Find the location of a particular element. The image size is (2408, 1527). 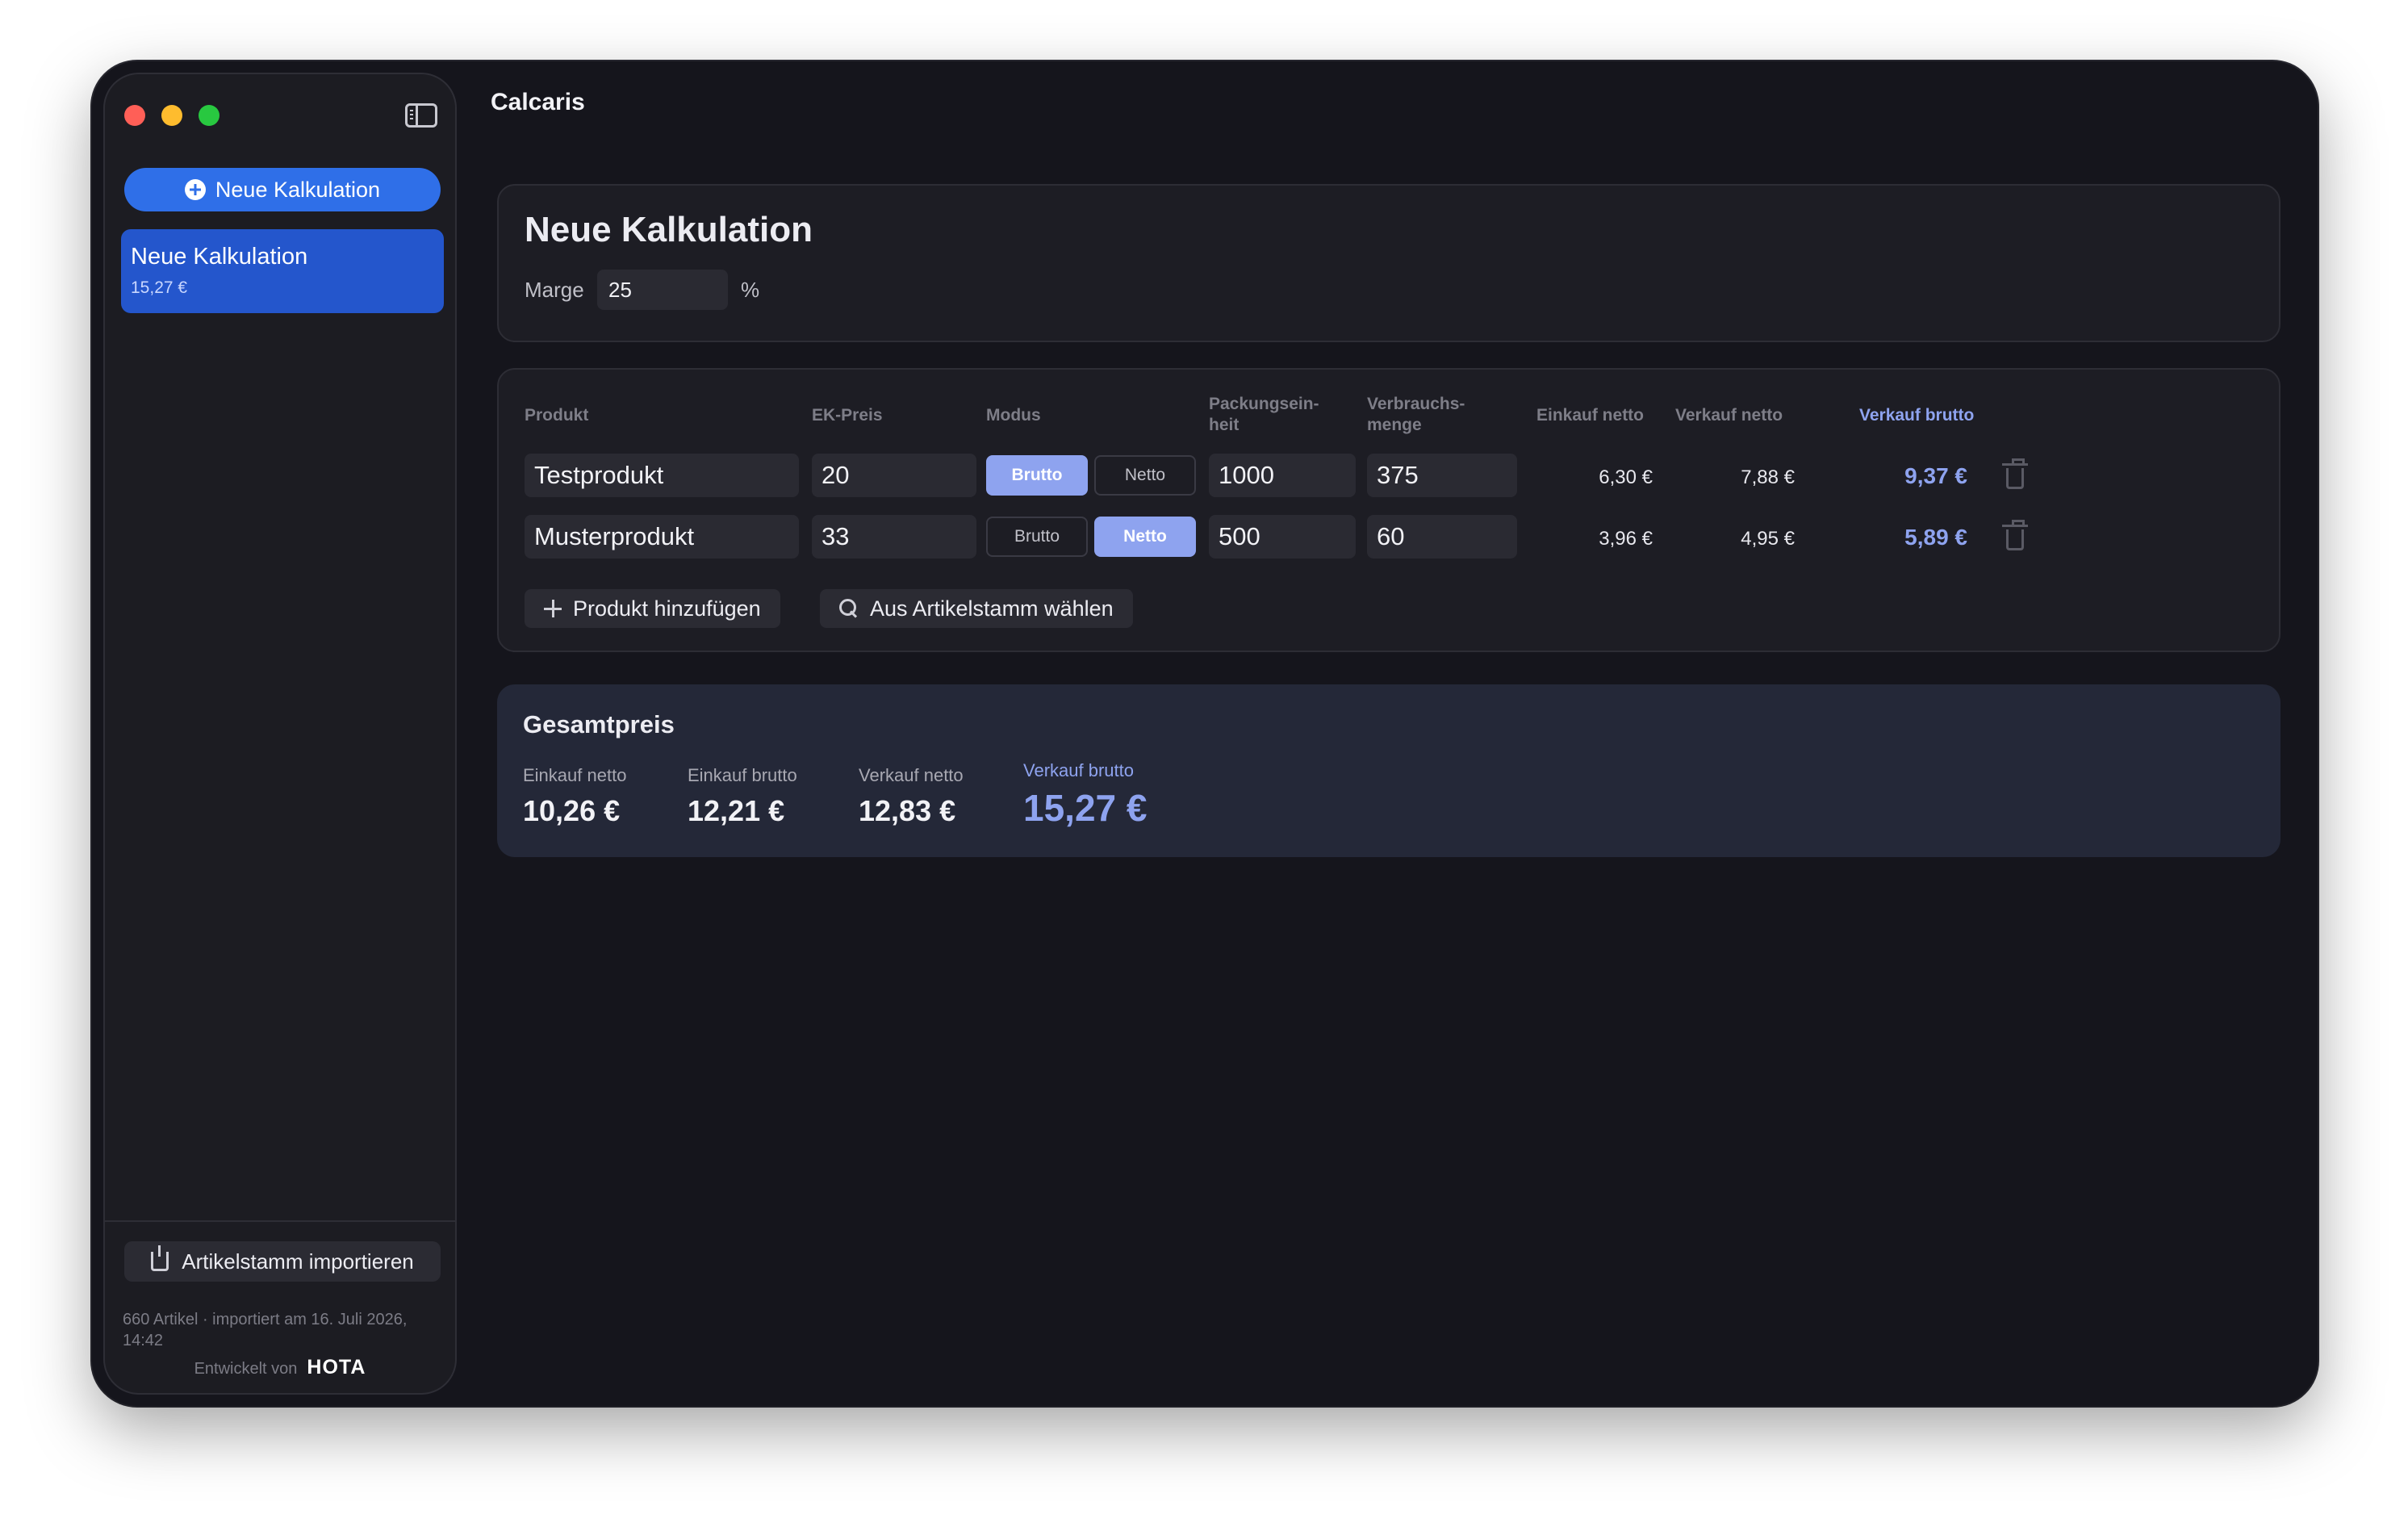

package-unit-input: 1000 is located at coordinates (1282, 475).